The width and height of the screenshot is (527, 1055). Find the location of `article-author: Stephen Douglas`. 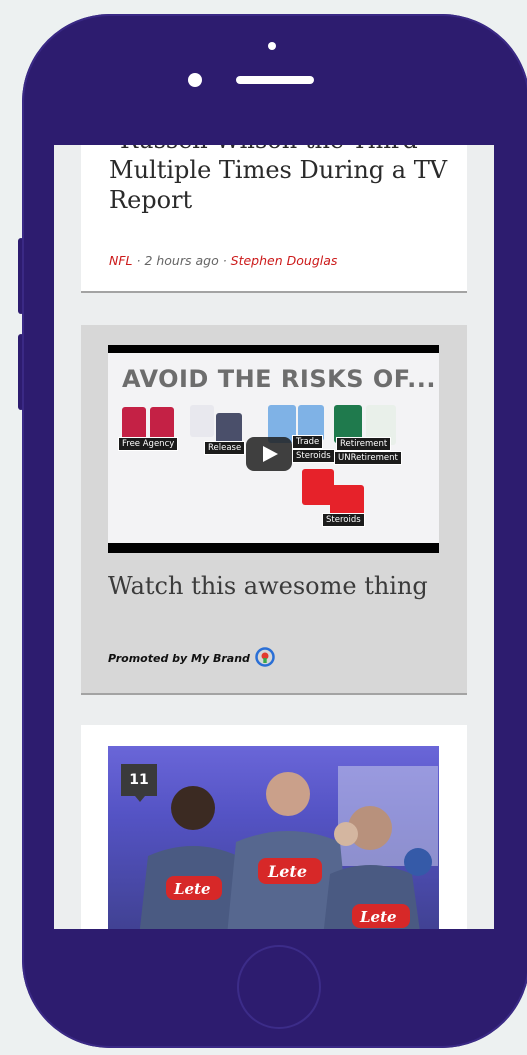

article-author: Stephen Douglas is located at coordinates (284, 260).